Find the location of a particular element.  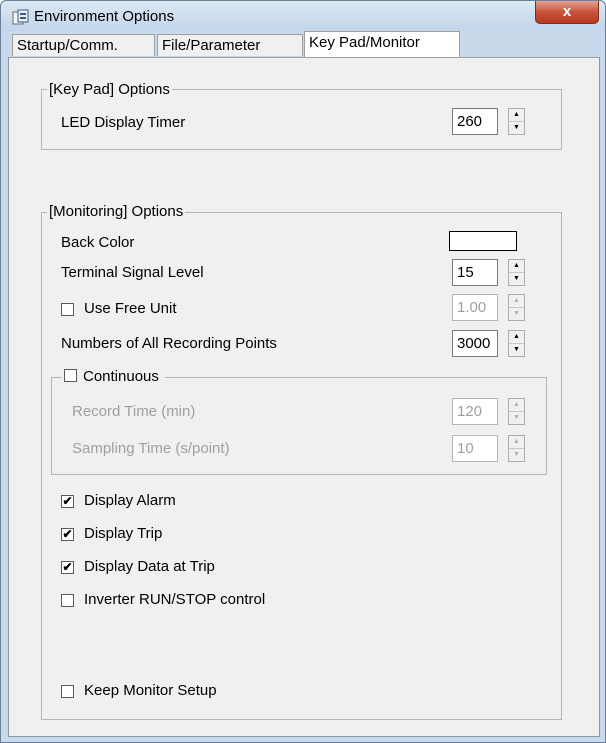

terminal-signal-level-input: 15 is located at coordinates (475, 272).